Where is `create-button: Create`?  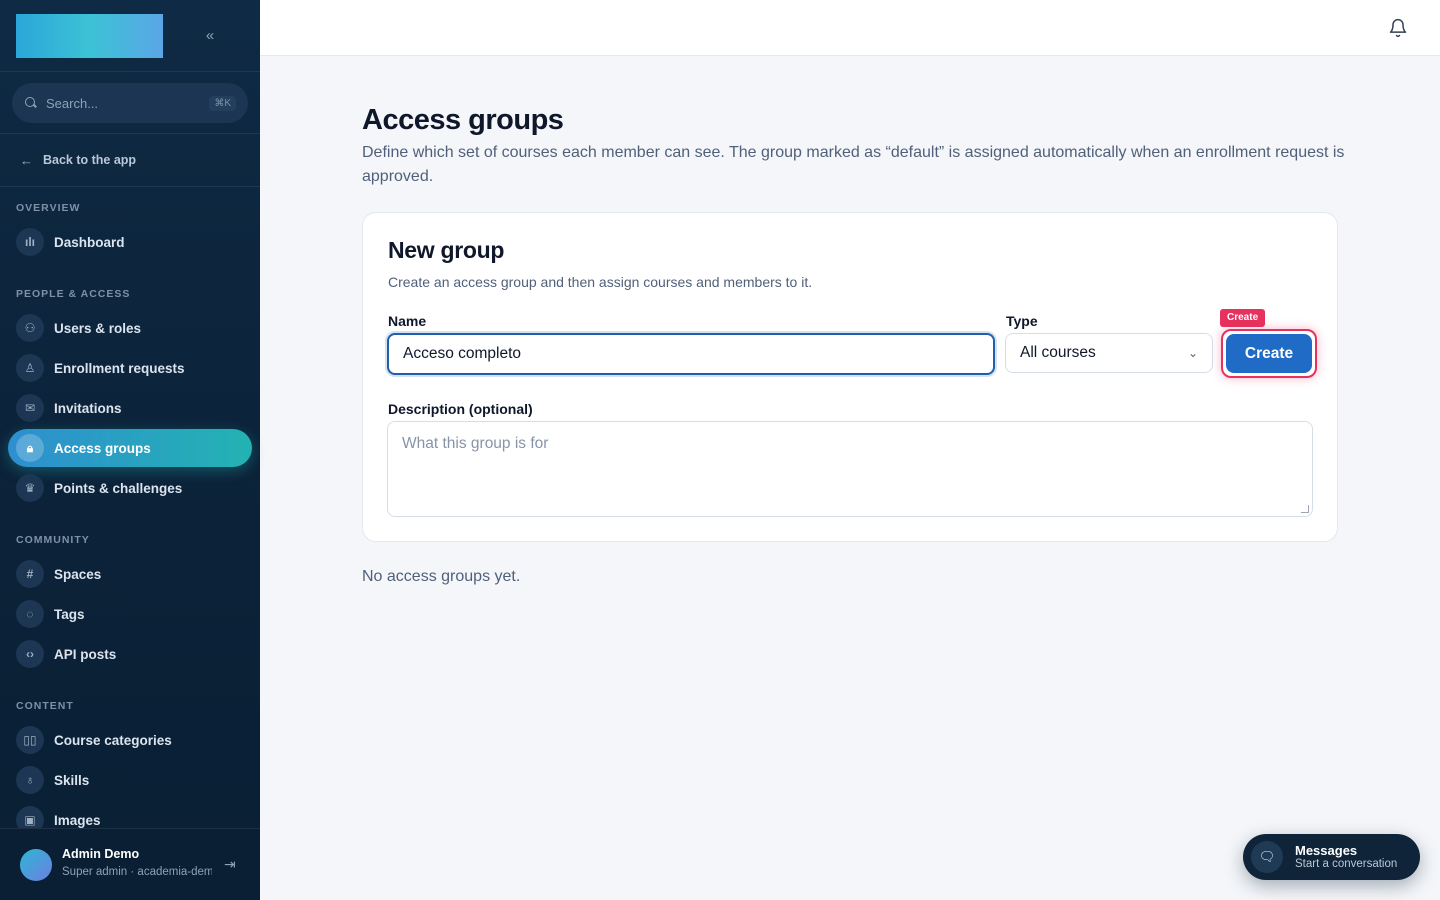
create-button: Create is located at coordinates (1269, 353).